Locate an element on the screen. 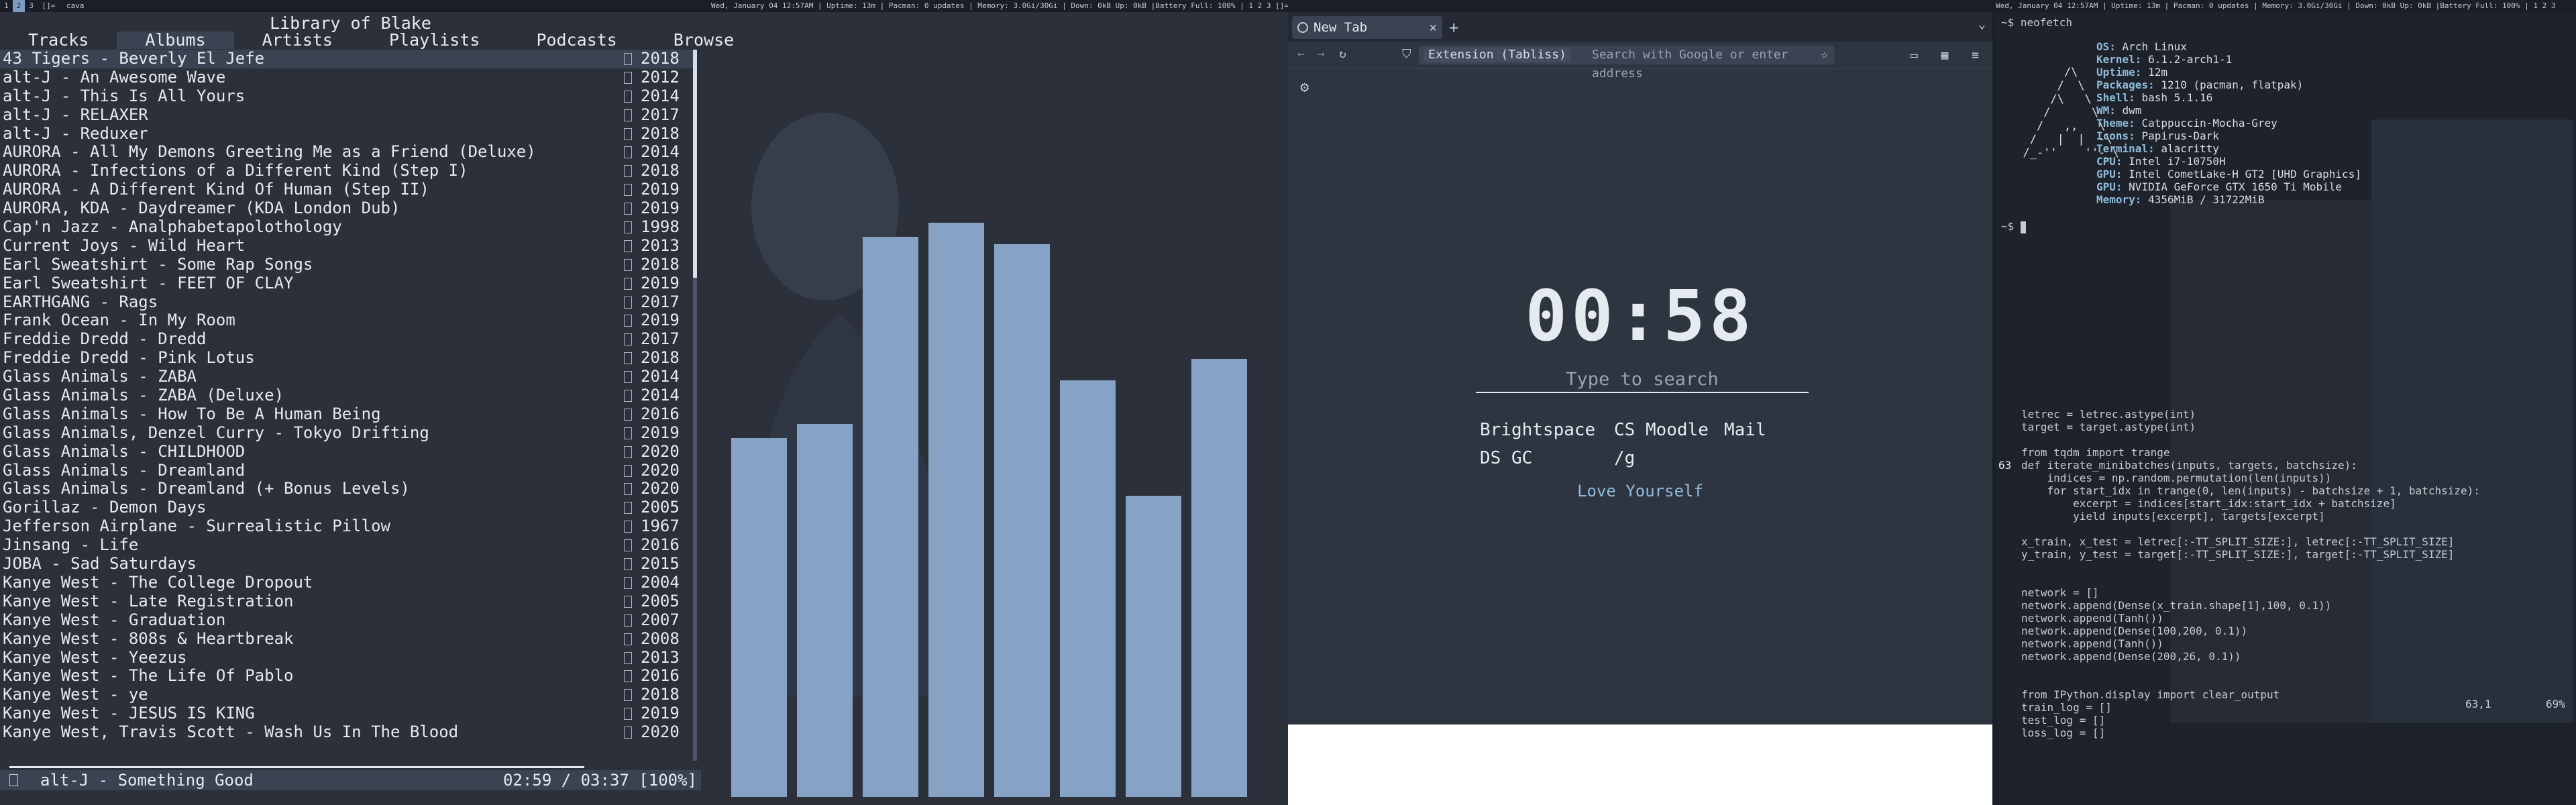 The height and width of the screenshot is (805, 2576). album-row: EARTHGANG - Rags 2017 is located at coordinates (347, 302).